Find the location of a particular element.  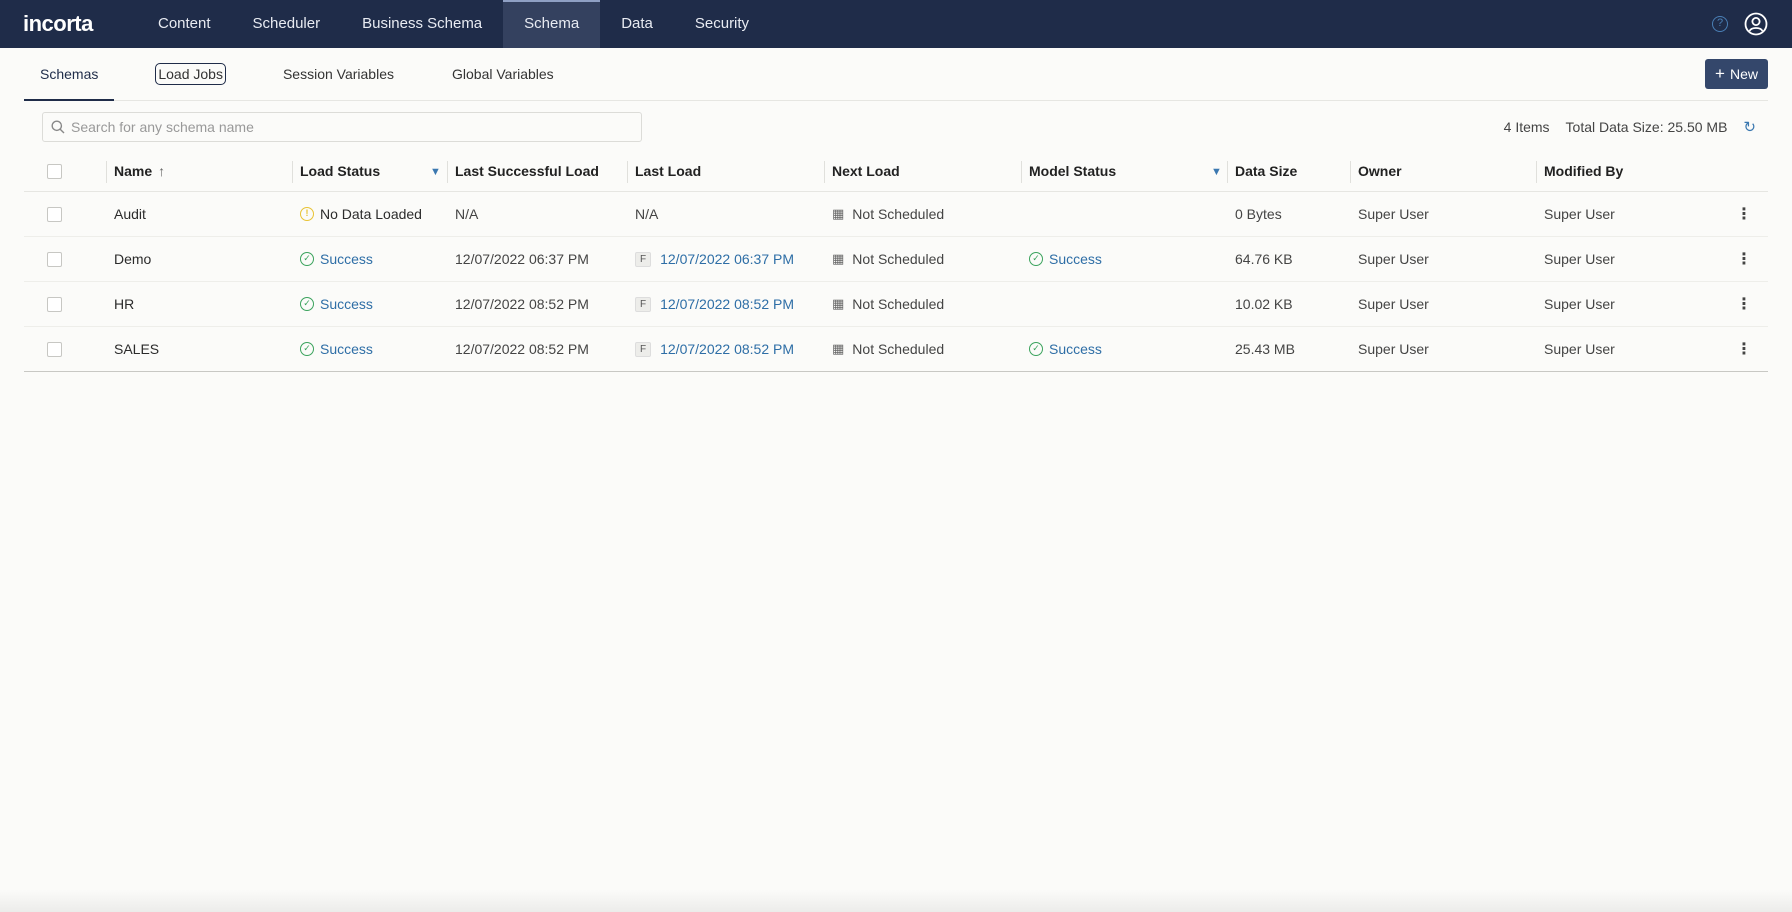

schema-name: Demo is located at coordinates (132, 259).